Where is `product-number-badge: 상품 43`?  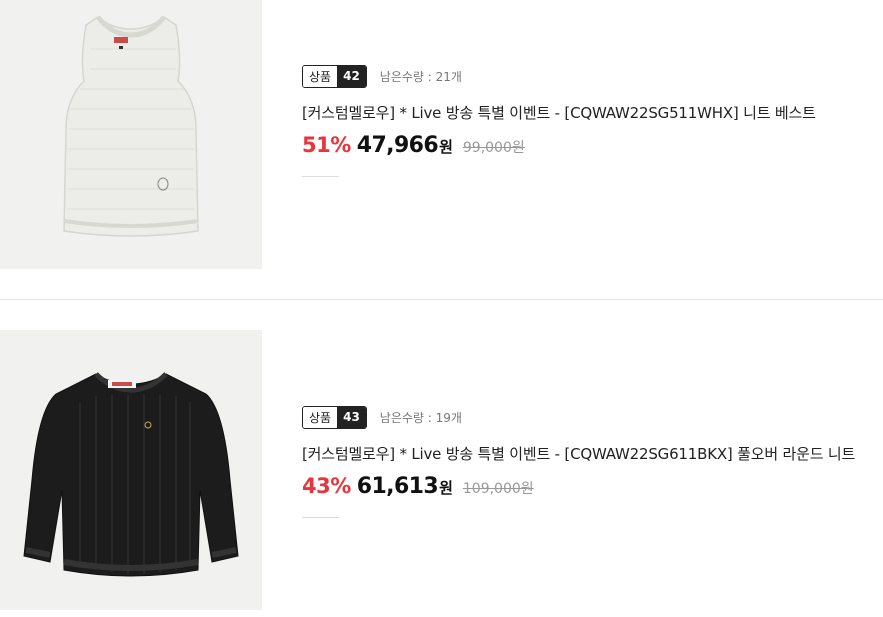
product-number-badge: 상품 43 is located at coordinates (334, 417).